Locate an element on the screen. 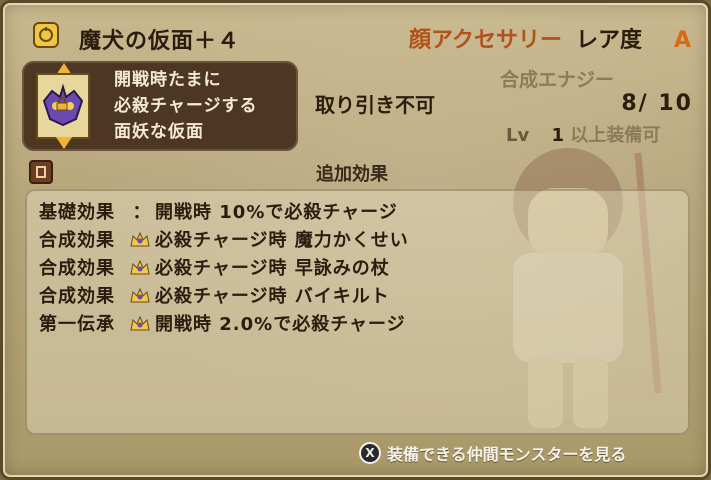 The height and width of the screenshot is (480, 711). additional-effects-title: 追加効果 is located at coordinates (352, 174).